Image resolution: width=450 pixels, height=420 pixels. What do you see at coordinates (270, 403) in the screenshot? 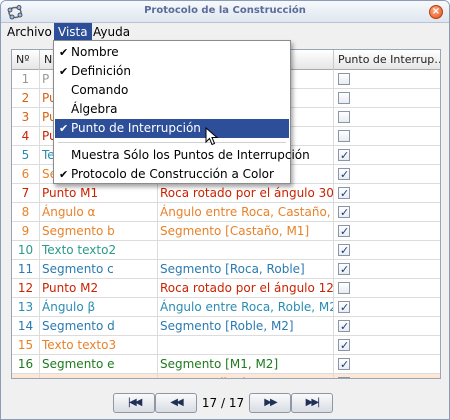
I see `next-step-button: ▶▶` at bounding box center [270, 403].